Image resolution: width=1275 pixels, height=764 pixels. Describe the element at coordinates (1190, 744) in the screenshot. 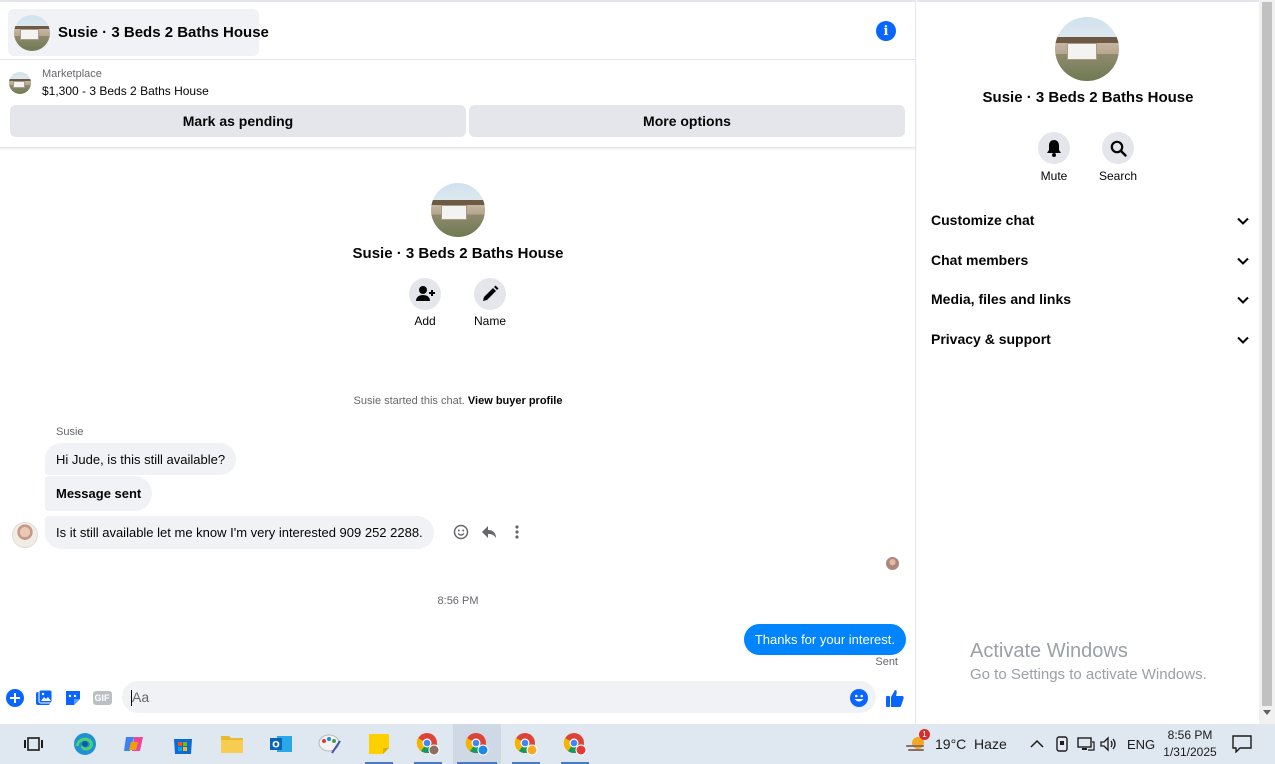

I see `clock: 8:56 PM 1/31/2025` at that location.